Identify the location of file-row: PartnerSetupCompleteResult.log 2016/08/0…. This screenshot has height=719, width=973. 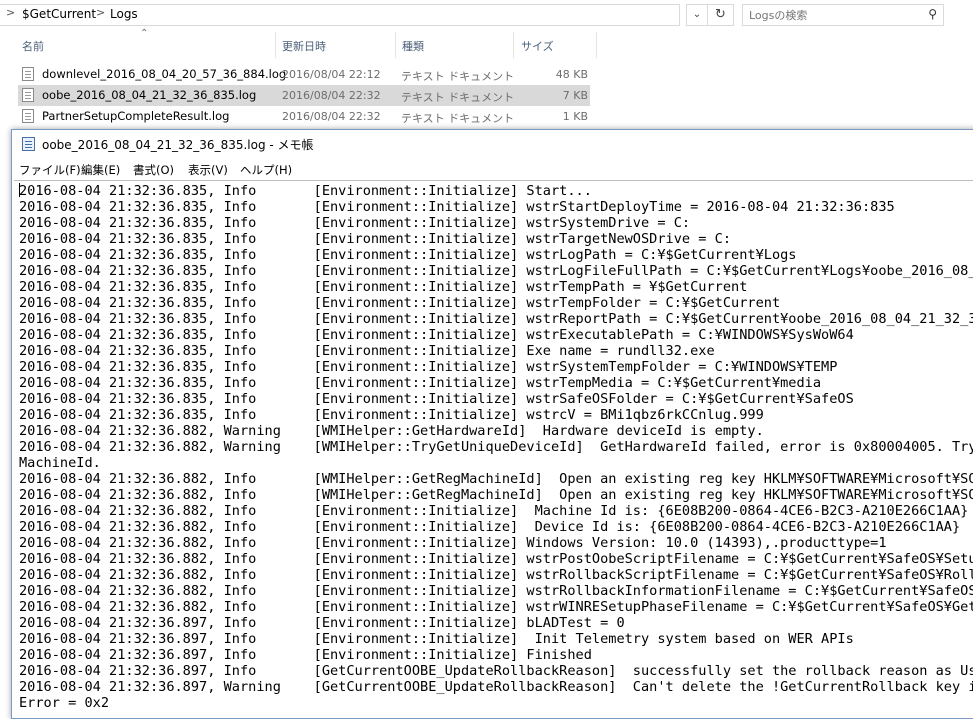
(304, 116).